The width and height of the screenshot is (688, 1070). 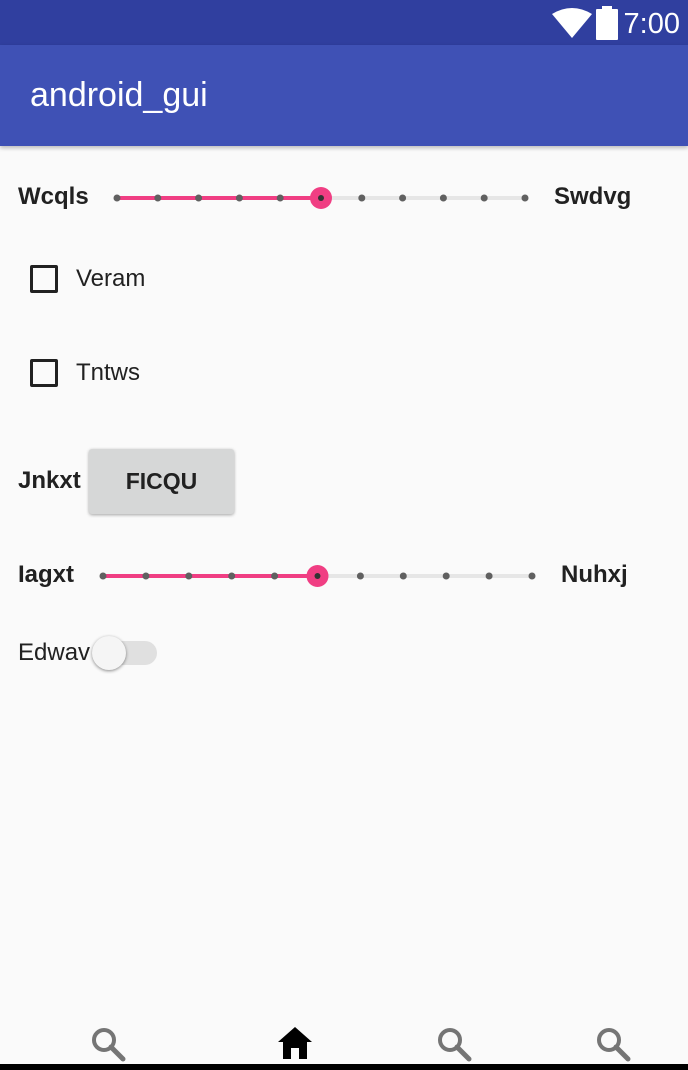 I want to click on checkbox-veram-label: Veram, so click(x=111, y=278).